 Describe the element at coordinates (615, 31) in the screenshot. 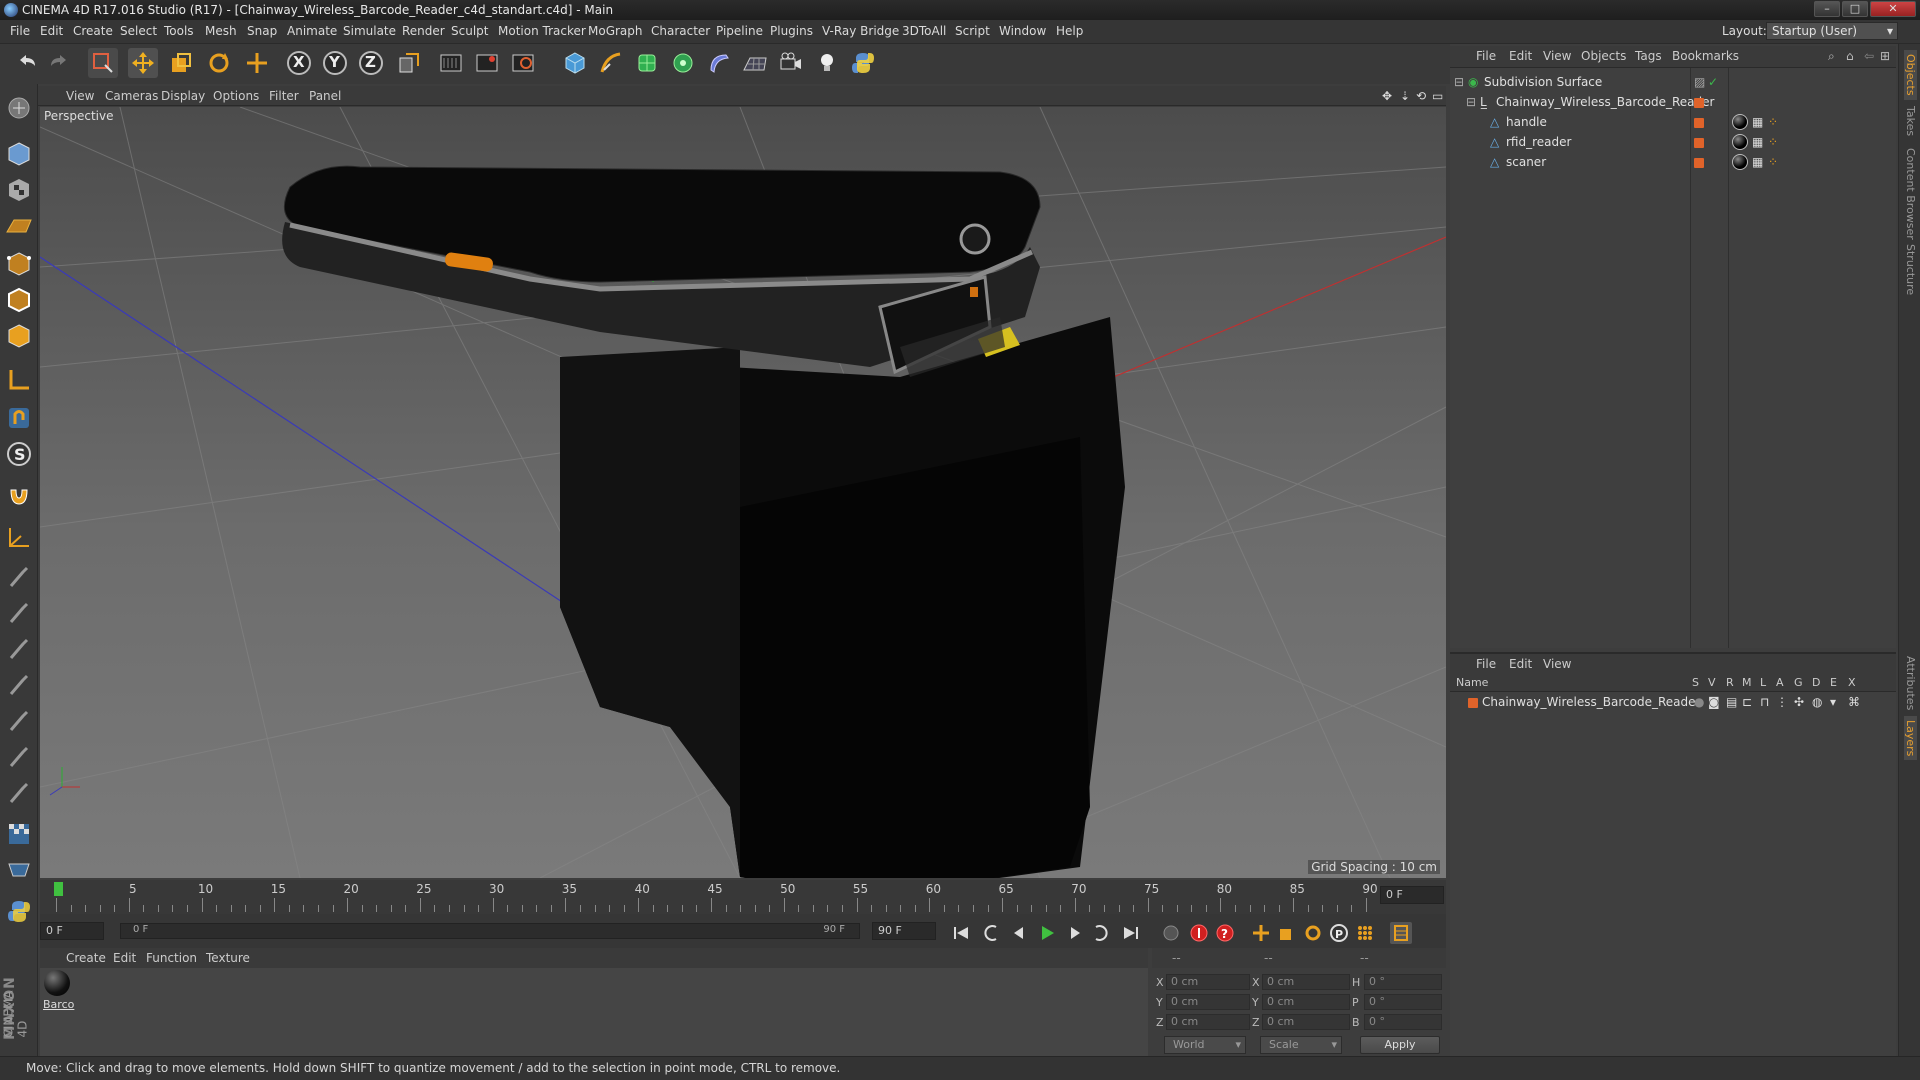

I see `menu-mograph: MoGraph` at that location.